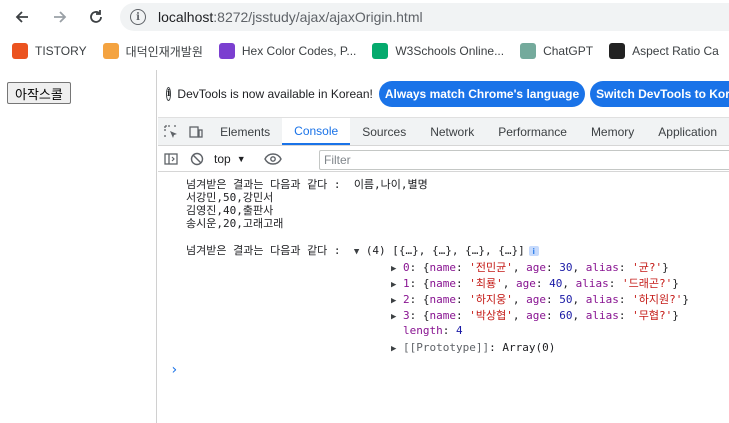  What do you see at coordinates (170, 131) in the screenshot?
I see `inspect-element-icon` at bounding box center [170, 131].